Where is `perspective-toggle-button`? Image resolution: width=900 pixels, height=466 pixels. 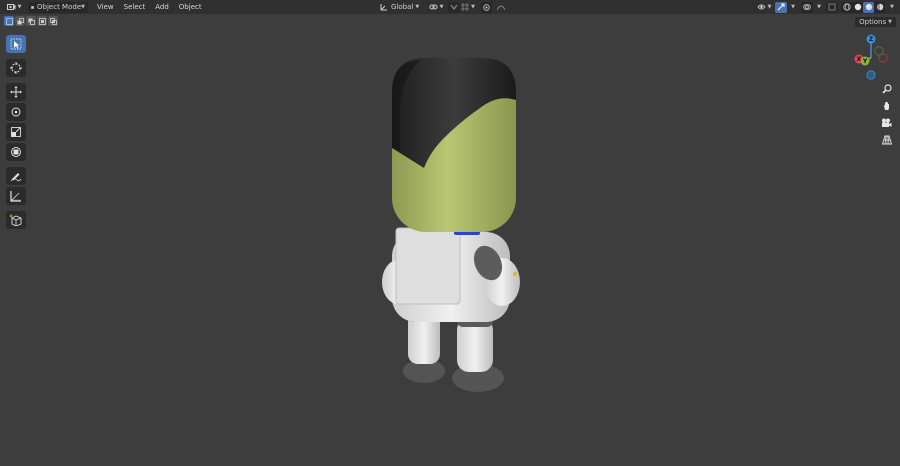
perspective-toggle-button is located at coordinates (886, 139).